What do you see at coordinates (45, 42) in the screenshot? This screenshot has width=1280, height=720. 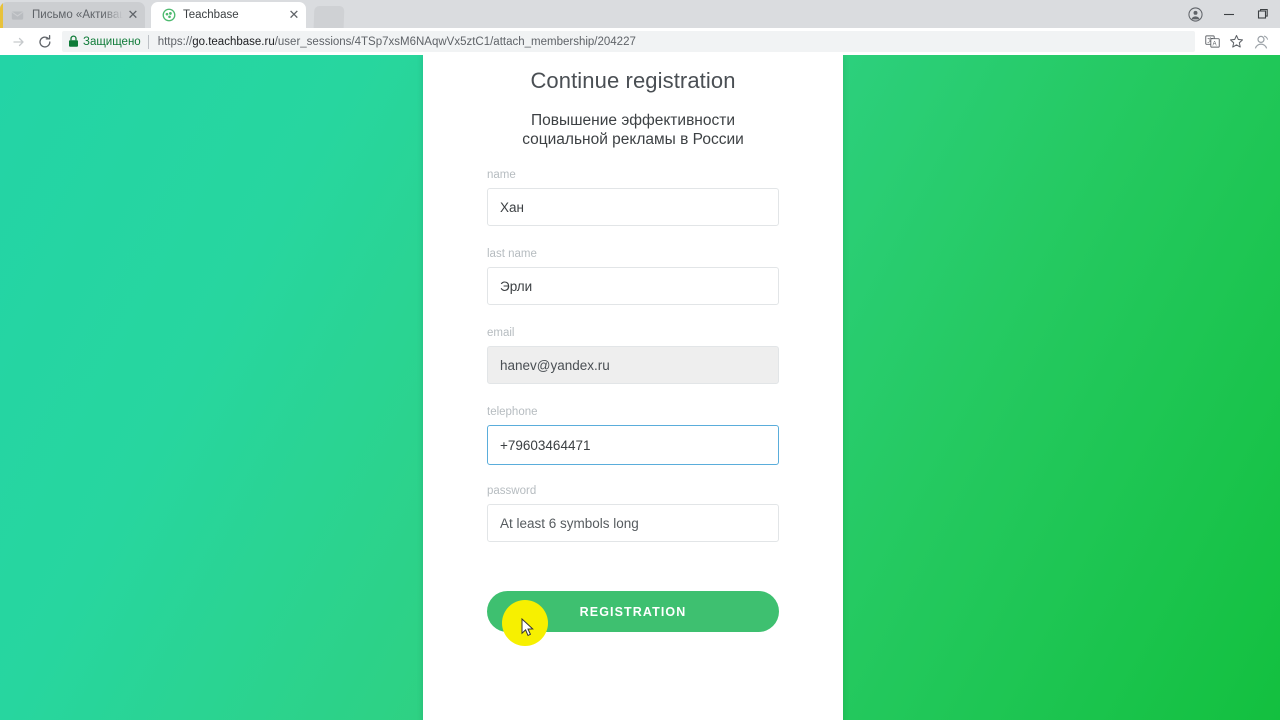 I see `reload-icon` at bounding box center [45, 42].